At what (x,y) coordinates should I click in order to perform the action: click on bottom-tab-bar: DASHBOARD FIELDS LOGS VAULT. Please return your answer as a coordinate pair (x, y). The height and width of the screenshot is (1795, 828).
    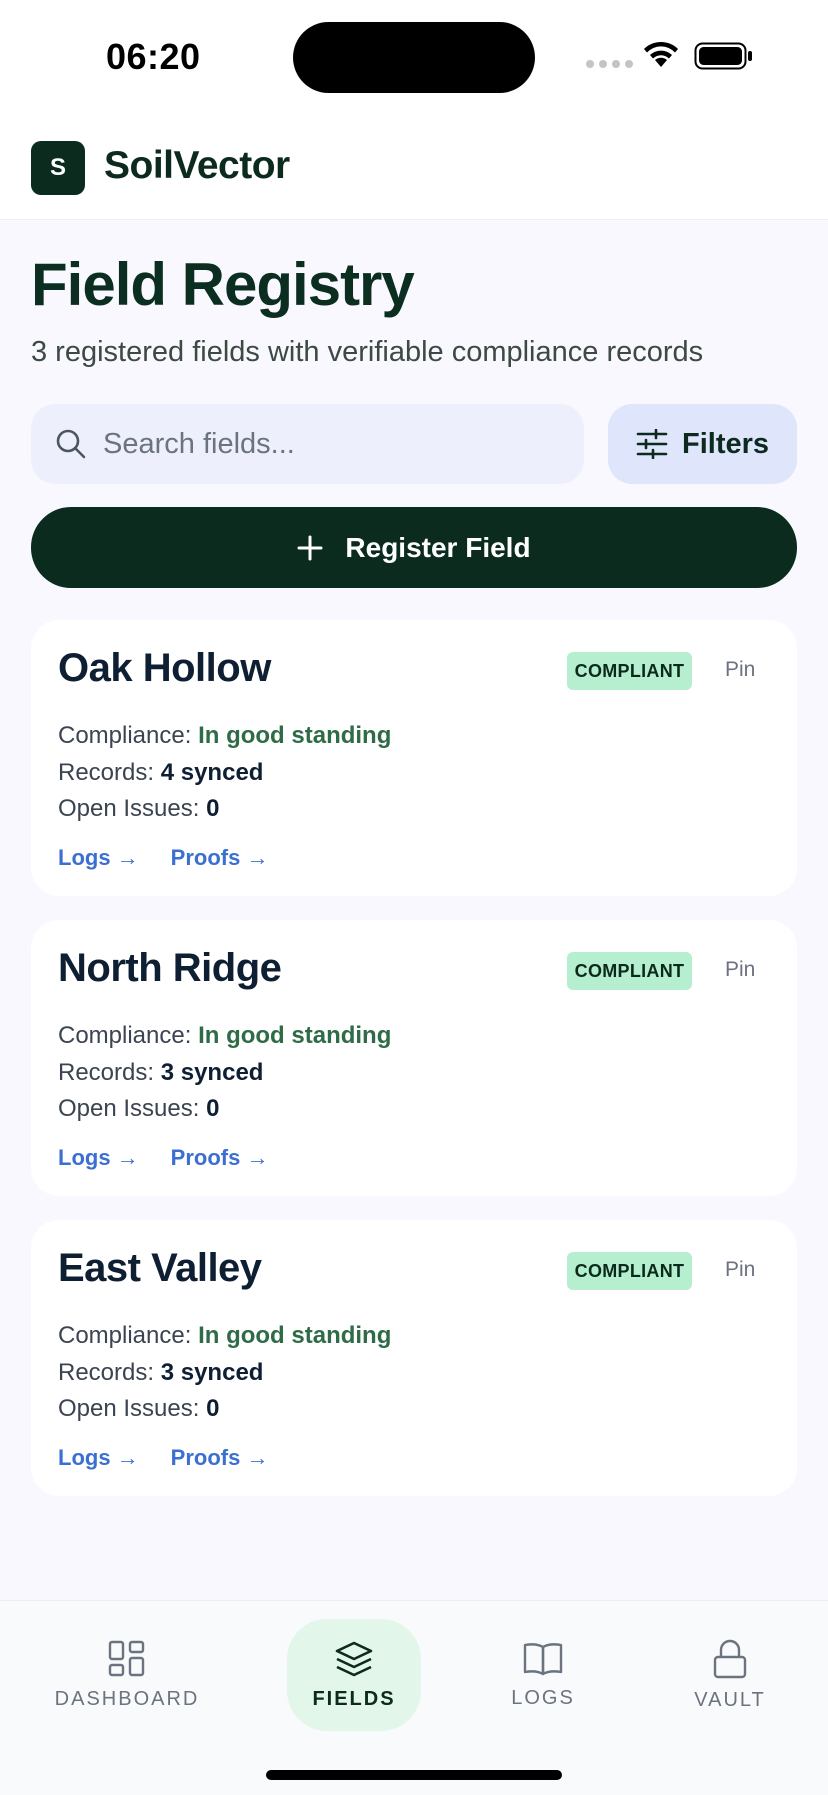
    Looking at the image, I should click on (414, 1697).